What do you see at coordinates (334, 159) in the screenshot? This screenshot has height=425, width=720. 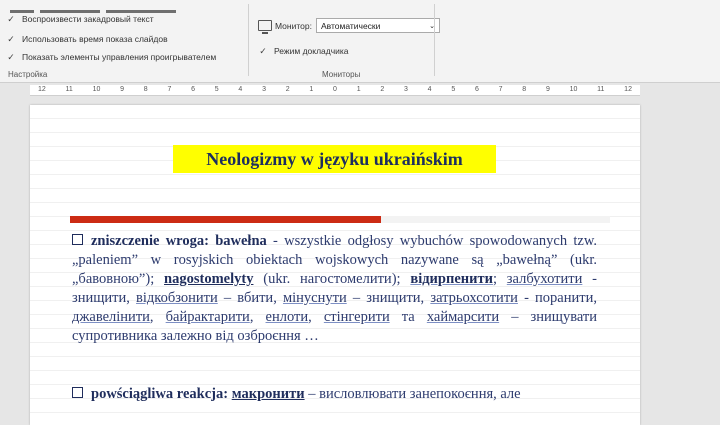 I see `slide-title: Neologizmy w języku ukraińskim` at bounding box center [334, 159].